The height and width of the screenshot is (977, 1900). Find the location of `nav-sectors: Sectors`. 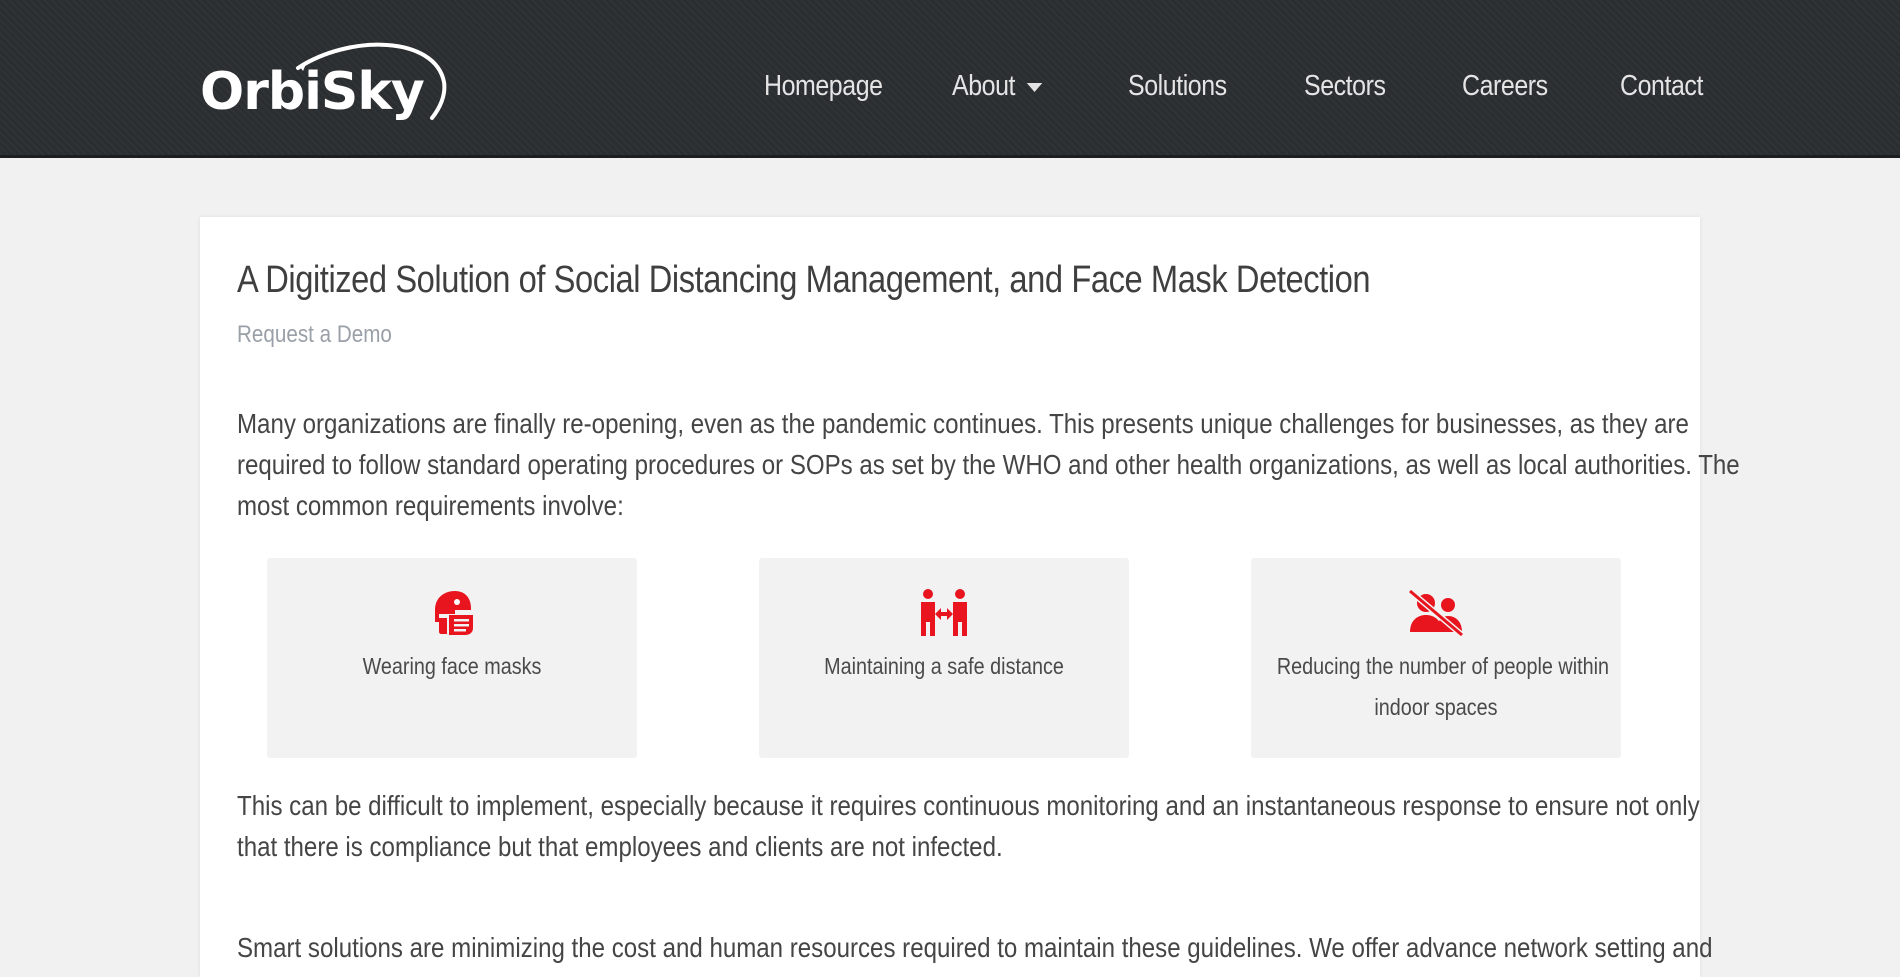

nav-sectors: Sectors is located at coordinates (1345, 86).